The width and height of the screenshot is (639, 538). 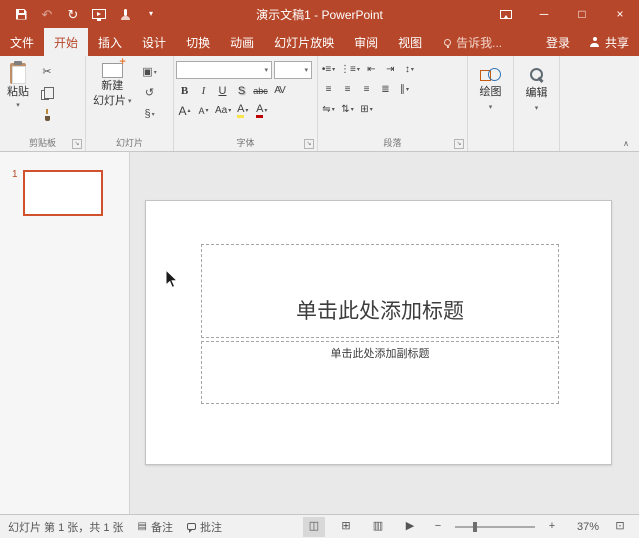 What do you see at coordinates (47, 93) in the screenshot?
I see `copy-button: ▾` at bounding box center [47, 93].